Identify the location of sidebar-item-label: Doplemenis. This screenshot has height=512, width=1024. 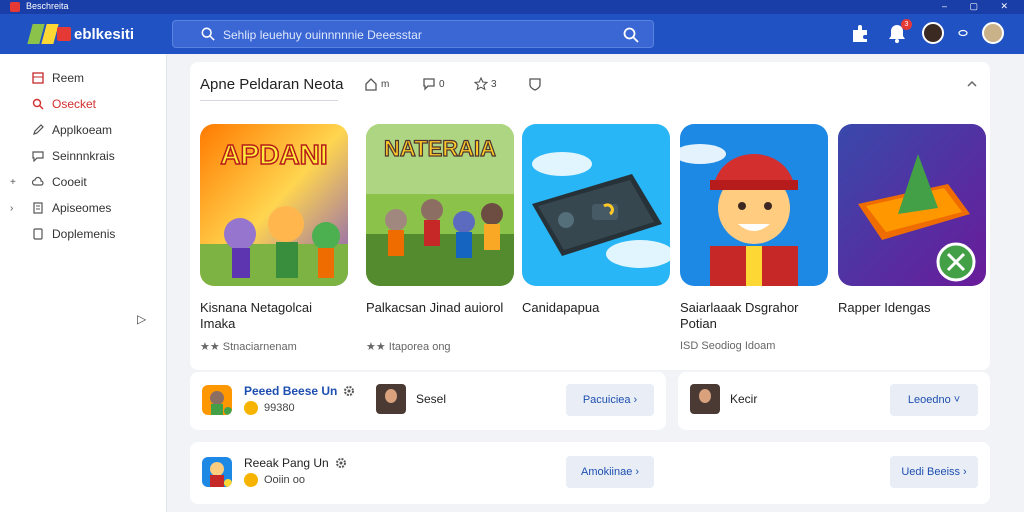
(84, 234).